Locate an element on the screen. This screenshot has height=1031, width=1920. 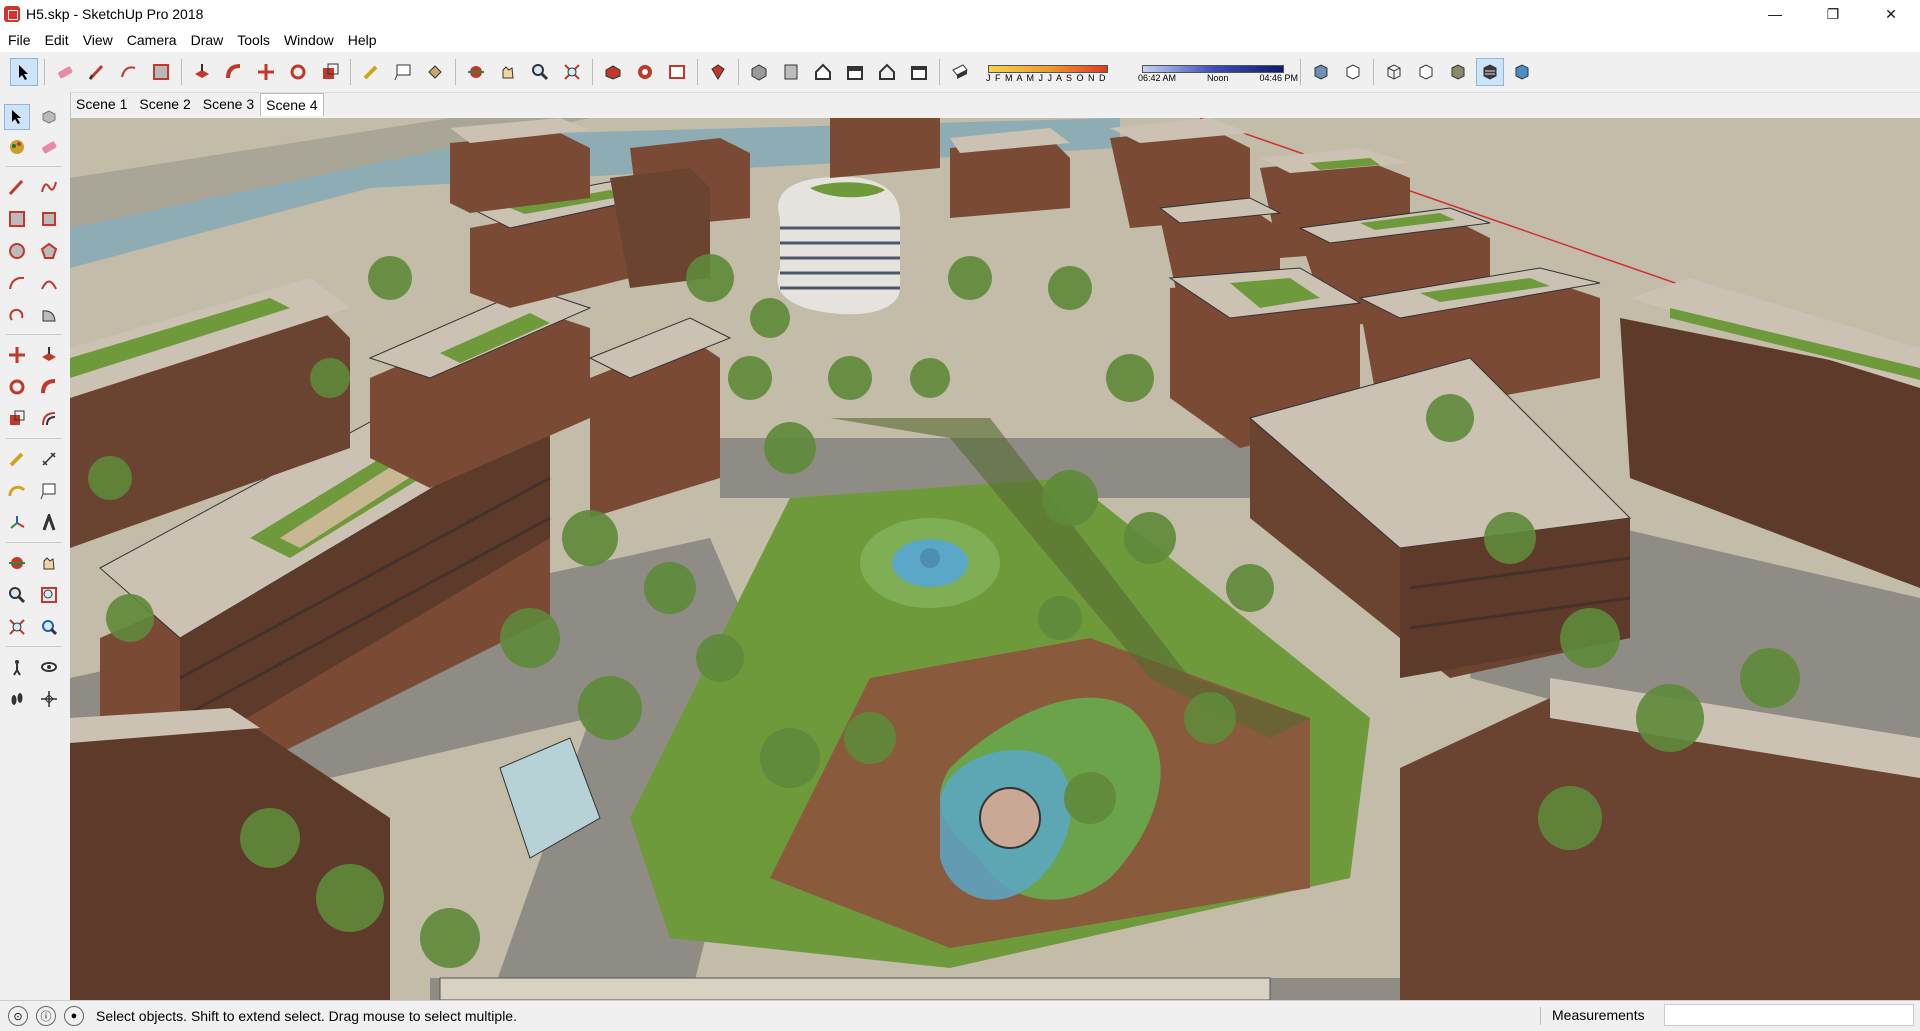
left-walk-button is located at coordinates (17, 699).